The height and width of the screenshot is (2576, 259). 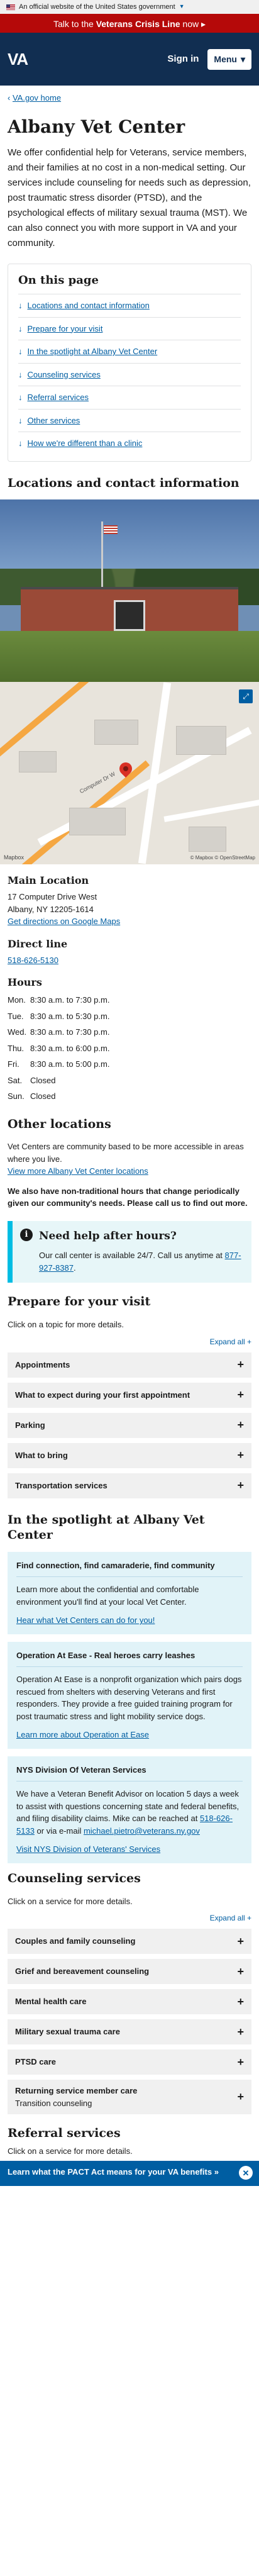 What do you see at coordinates (129, 1080) in the screenshot?
I see `hours-row: Sat. Closed` at bounding box center [129, 1080].